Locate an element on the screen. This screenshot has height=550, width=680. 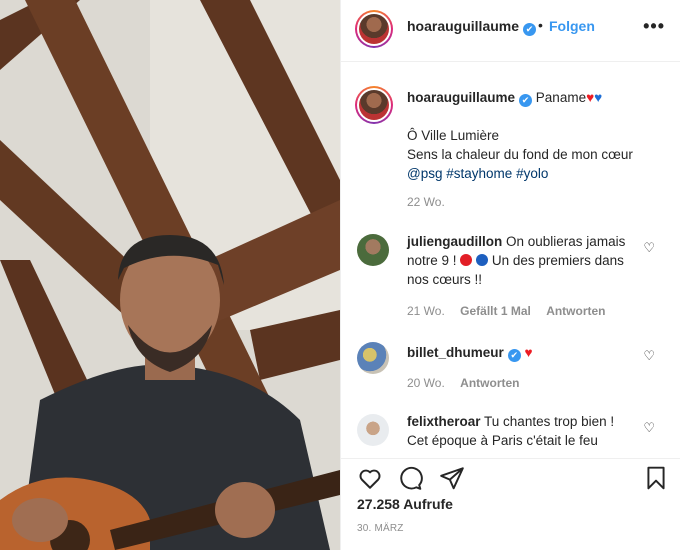
comment-icon is located at coordinates (410, 478).